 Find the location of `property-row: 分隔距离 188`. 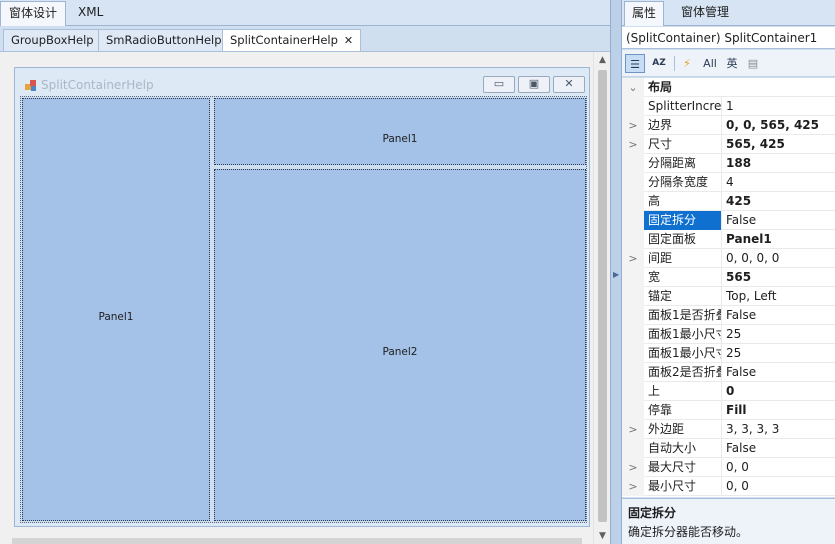

property-row: 分隔距离 188 is located at coordinates (728, 163).